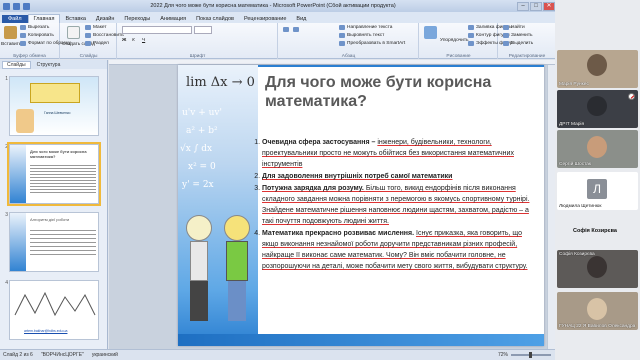 This screenshot has height=360, width=640. Describe the element at coordinates (10, 32) in the screenshot. I see `paste-icon` at that location.